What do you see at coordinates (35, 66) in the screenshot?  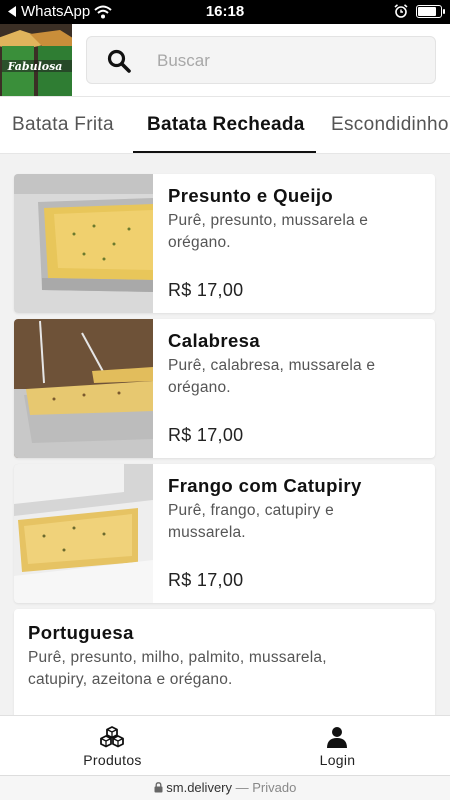 I see `logo-text: Fabulosa` at bounding box center [35, 66].